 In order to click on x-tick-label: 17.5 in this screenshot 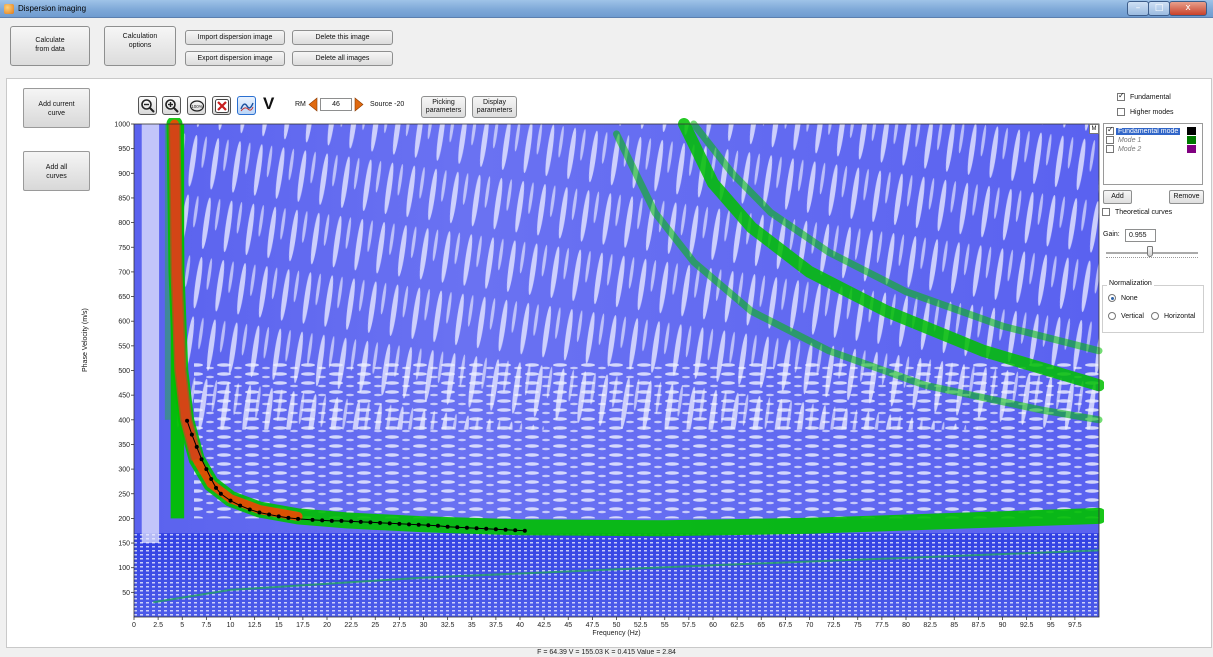, I will do `click(303, 625)`.